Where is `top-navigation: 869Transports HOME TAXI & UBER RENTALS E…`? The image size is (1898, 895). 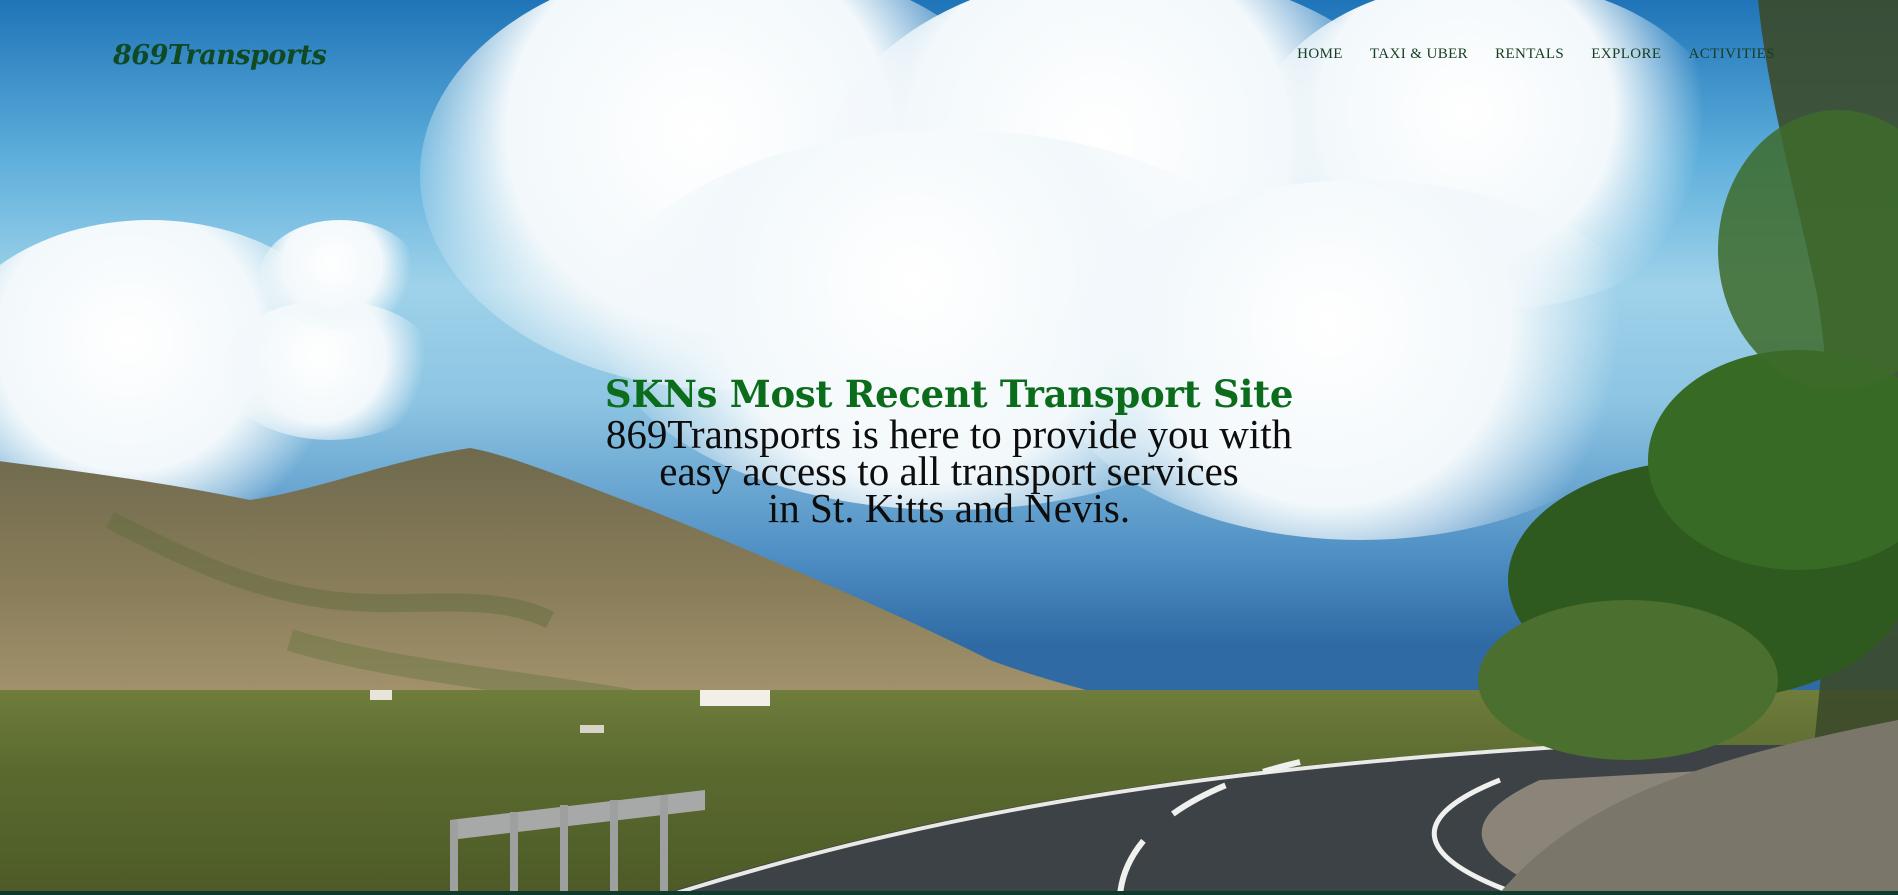
top-navigation: 869Transports HOME TAXI & UBER RENTALS E… is located at coordinates (949, 57).